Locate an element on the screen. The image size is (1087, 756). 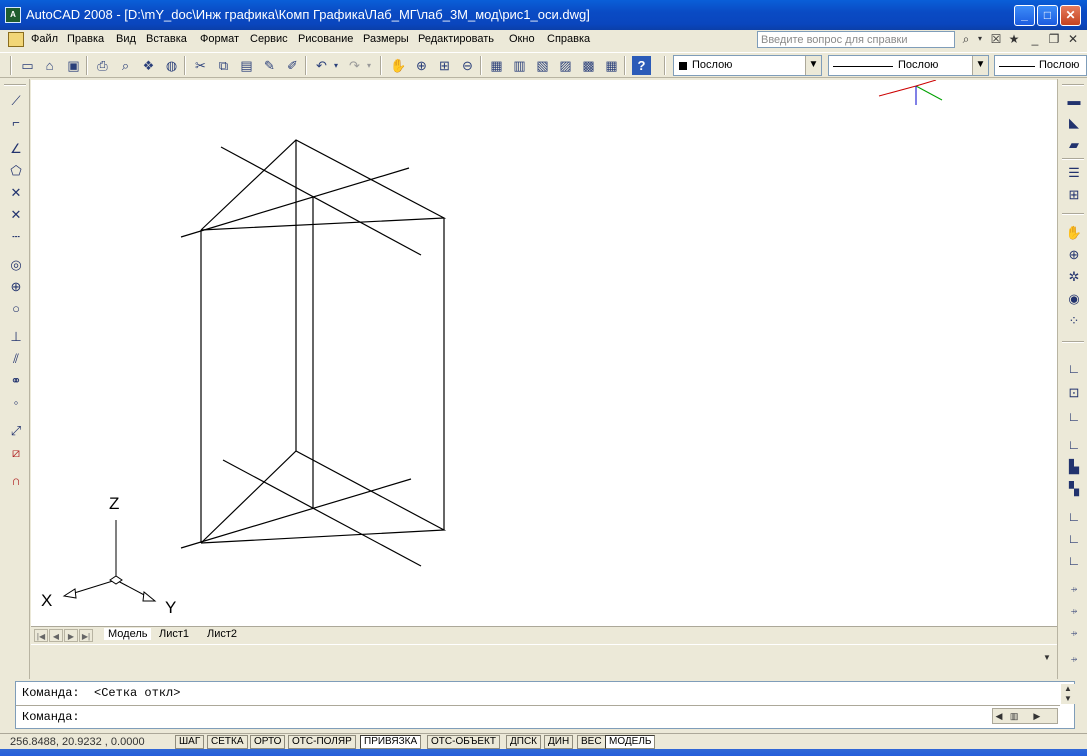
arc-icon: ✕ is located at coordinates (16, 215).